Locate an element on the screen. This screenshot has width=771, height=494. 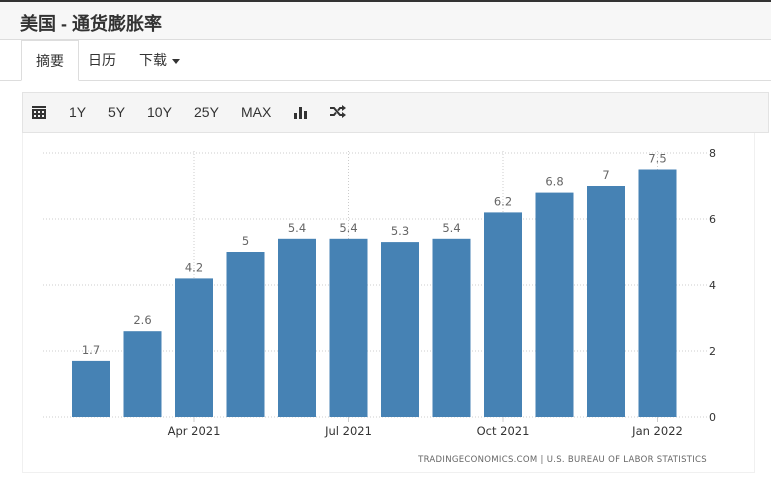
y-tick-label: 0 is located at coordinates (712, 417).